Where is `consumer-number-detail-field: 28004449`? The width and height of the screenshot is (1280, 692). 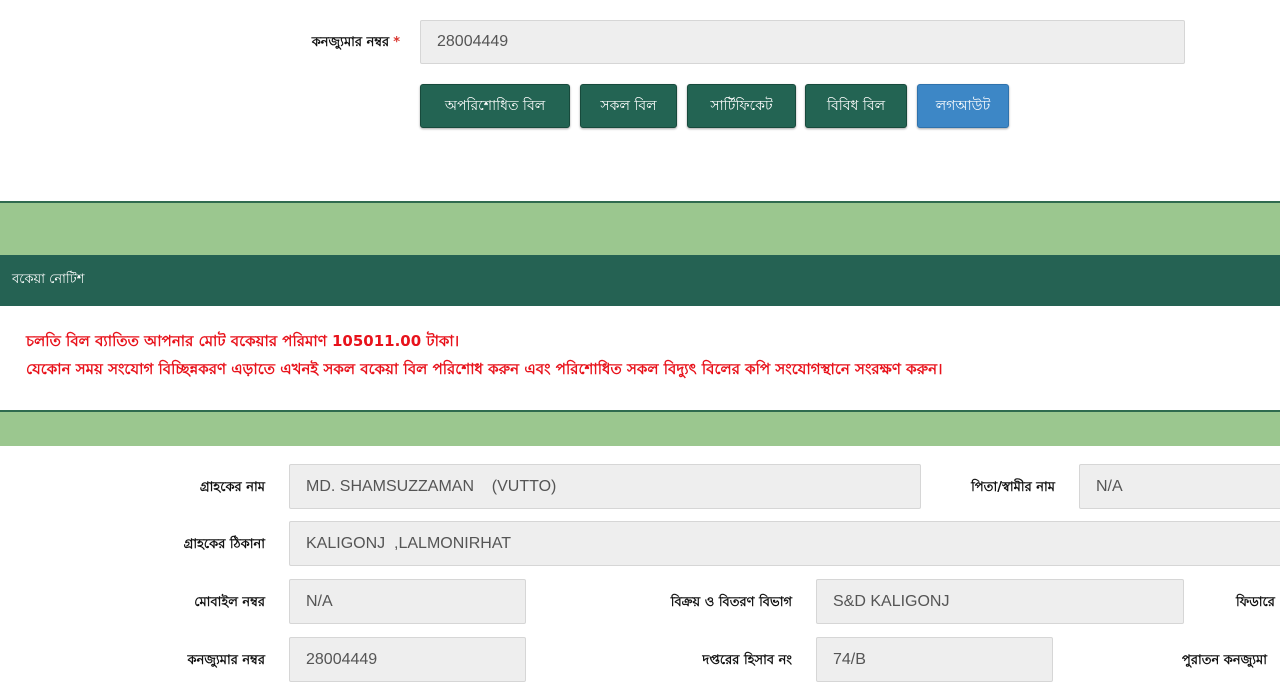
consumer-number-detail-field: 28004449 is located at coordinates (407, 659).